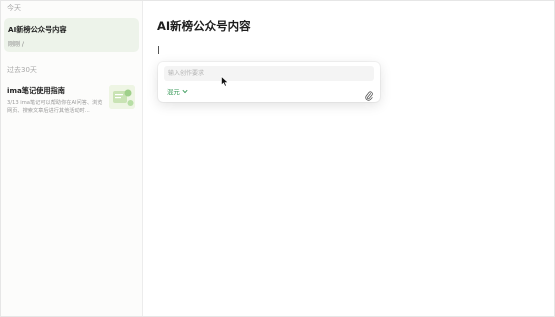 This screenshot has height=317, width=555. Describe the element at coordinates (269, 82) in the screenshot. I see `ai-writing-popover: 混元` at that location.